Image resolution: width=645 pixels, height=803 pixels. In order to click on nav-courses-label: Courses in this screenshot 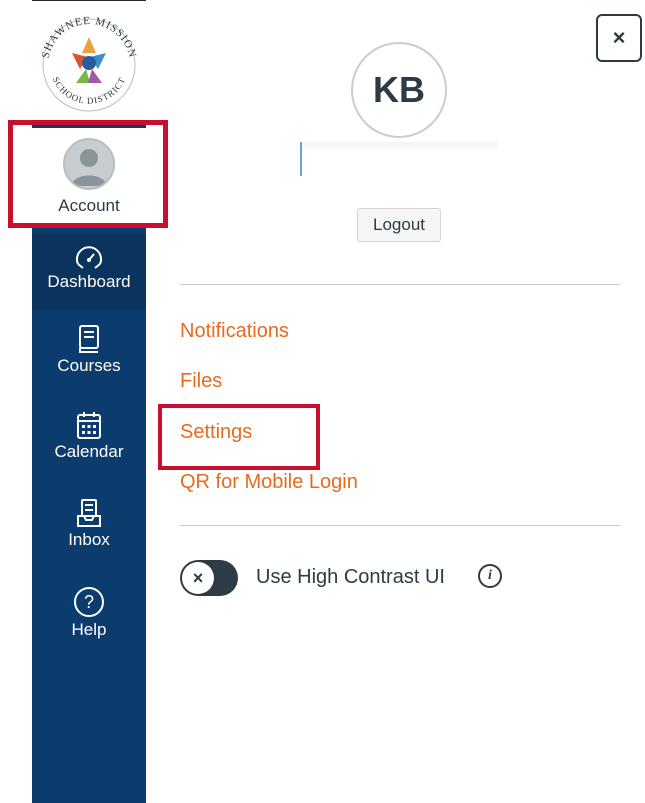, I will do `click(89, 365)`.